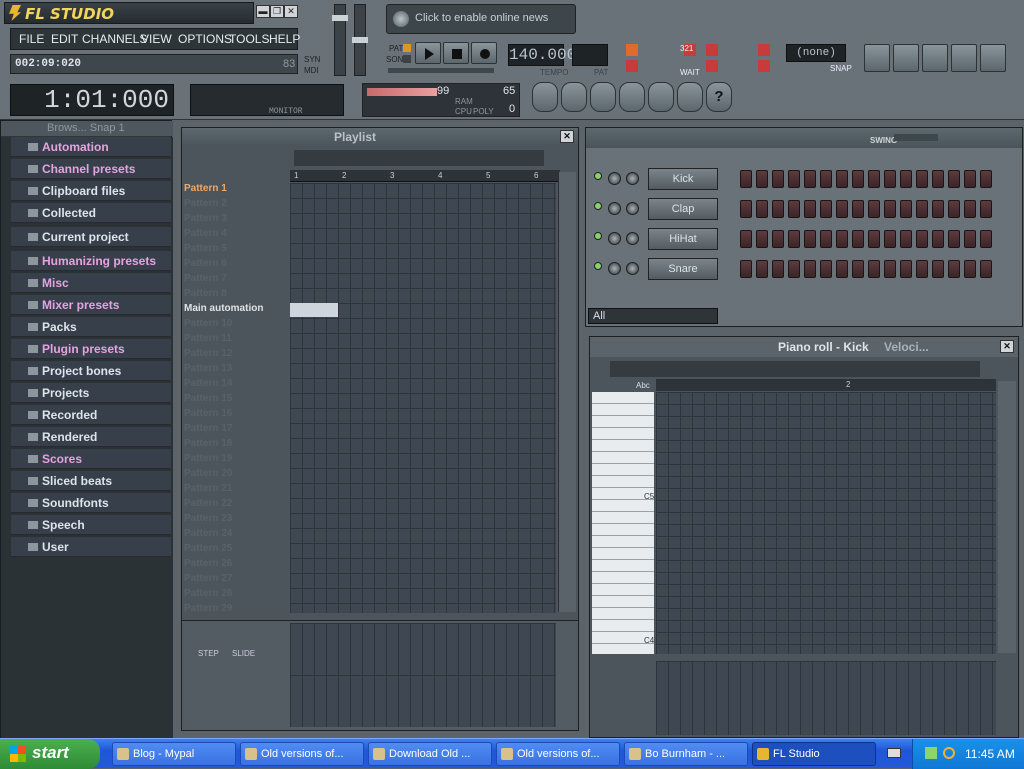 This screenshot has width=1024, height=769. I want to click on search-icon, so click(661, 97).